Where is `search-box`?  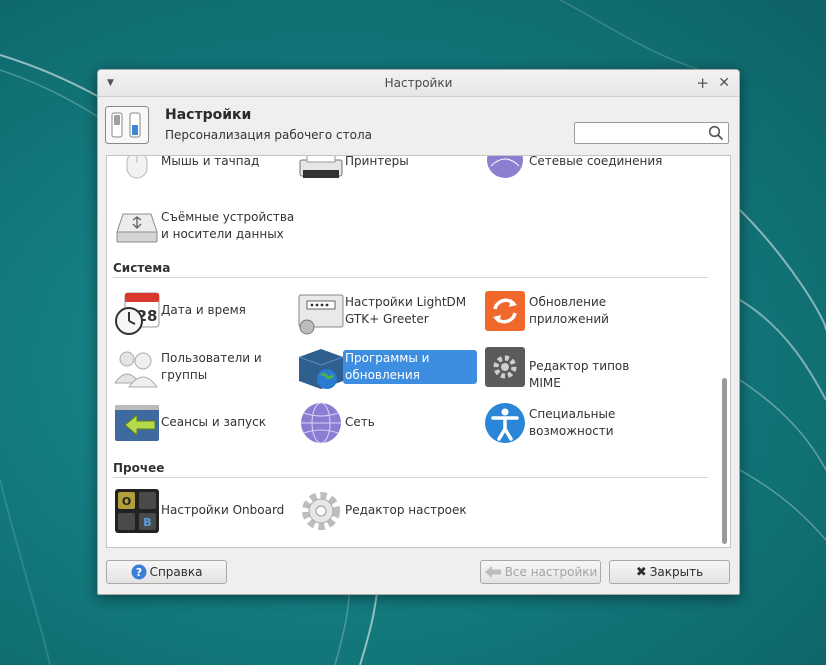 search-box is located at coordinates (651, 133).